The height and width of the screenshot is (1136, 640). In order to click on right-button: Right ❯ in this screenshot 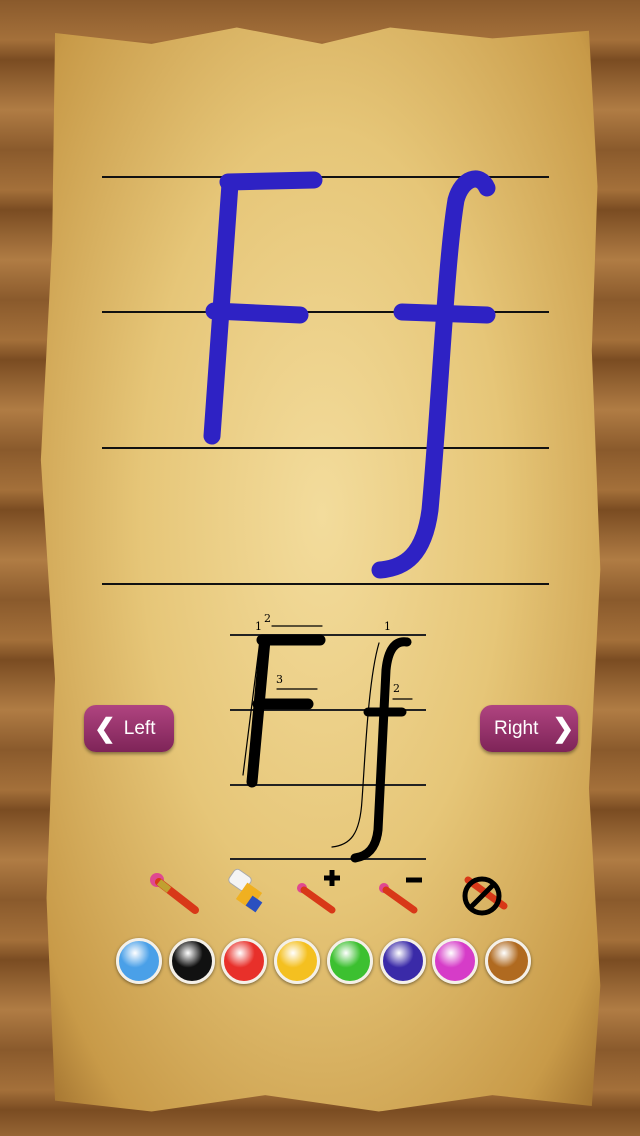, I will do `click(529, 728)`.